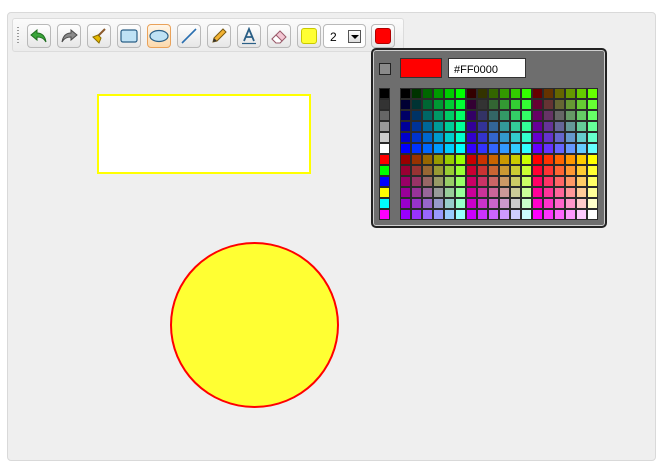 The image size is (663, 468). Describe the element at coordinates (249, 36) in the screenshot. I see `text-tool-button` at that location.